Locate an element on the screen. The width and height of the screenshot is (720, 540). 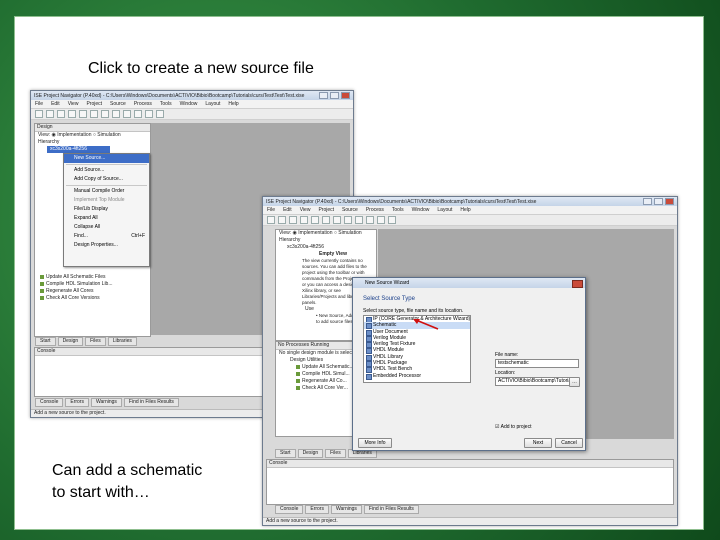
menu-item-collapse-all: Collapse All is located at coordinates (106, 227).